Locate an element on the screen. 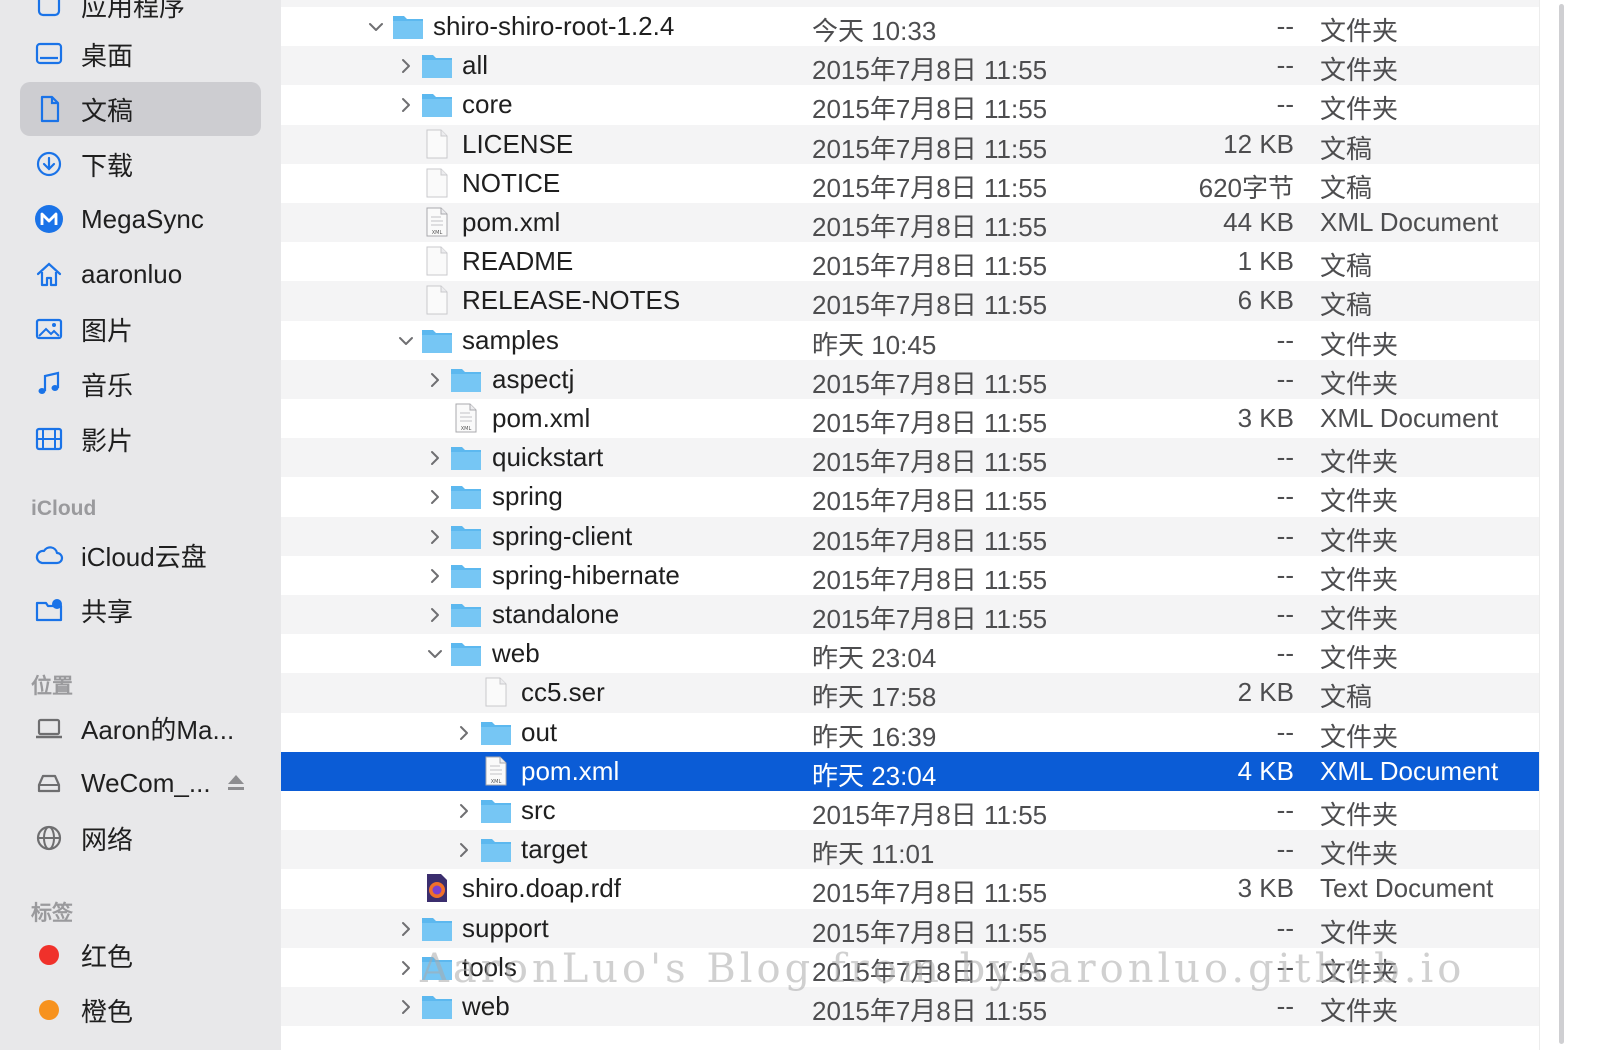 The width and height of the screenshot is (1600, 1050). file-name: samples is located at coordinates (510, 339).